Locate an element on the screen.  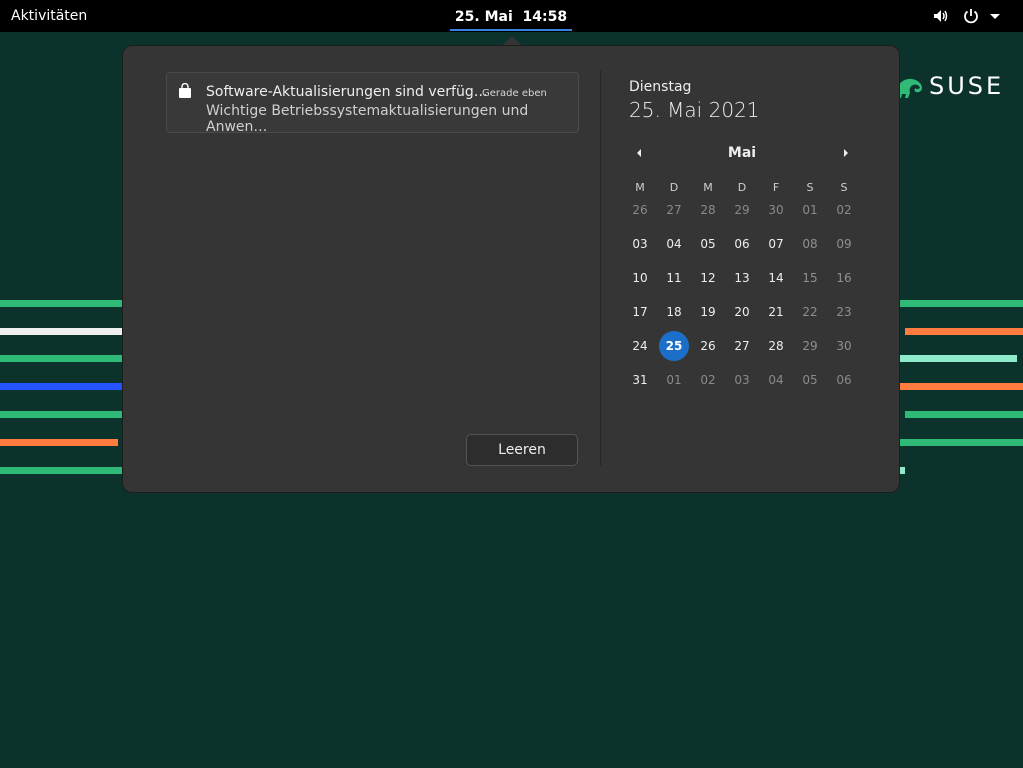
shopping-bag-icon is located at coordinates (185, 90).